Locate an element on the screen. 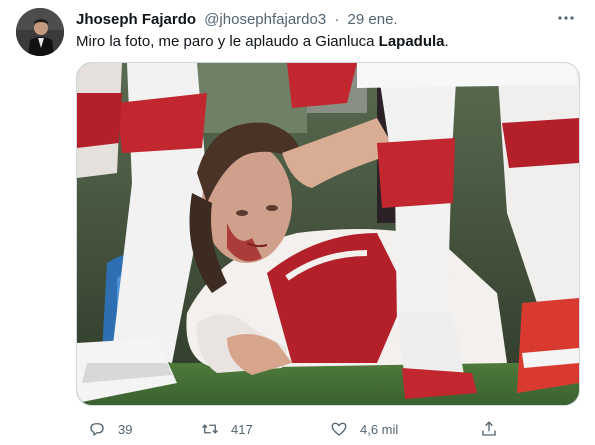 Image resolution: width=595 pixels, height=445 pixels. like-button: 4,6 mil is located at coordinates (364, 429).